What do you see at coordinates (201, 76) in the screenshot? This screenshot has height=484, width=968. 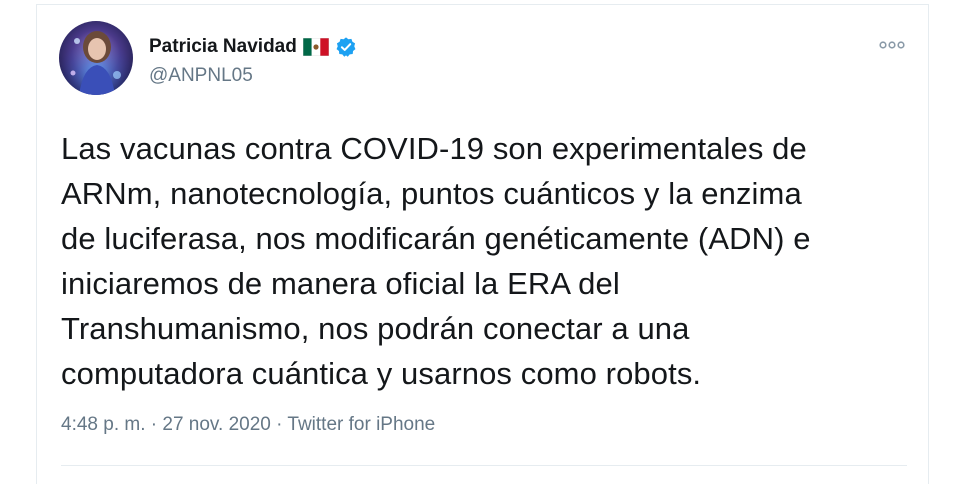 I see `author-handle: @ANPNL05` at bounding box center [201, 76].